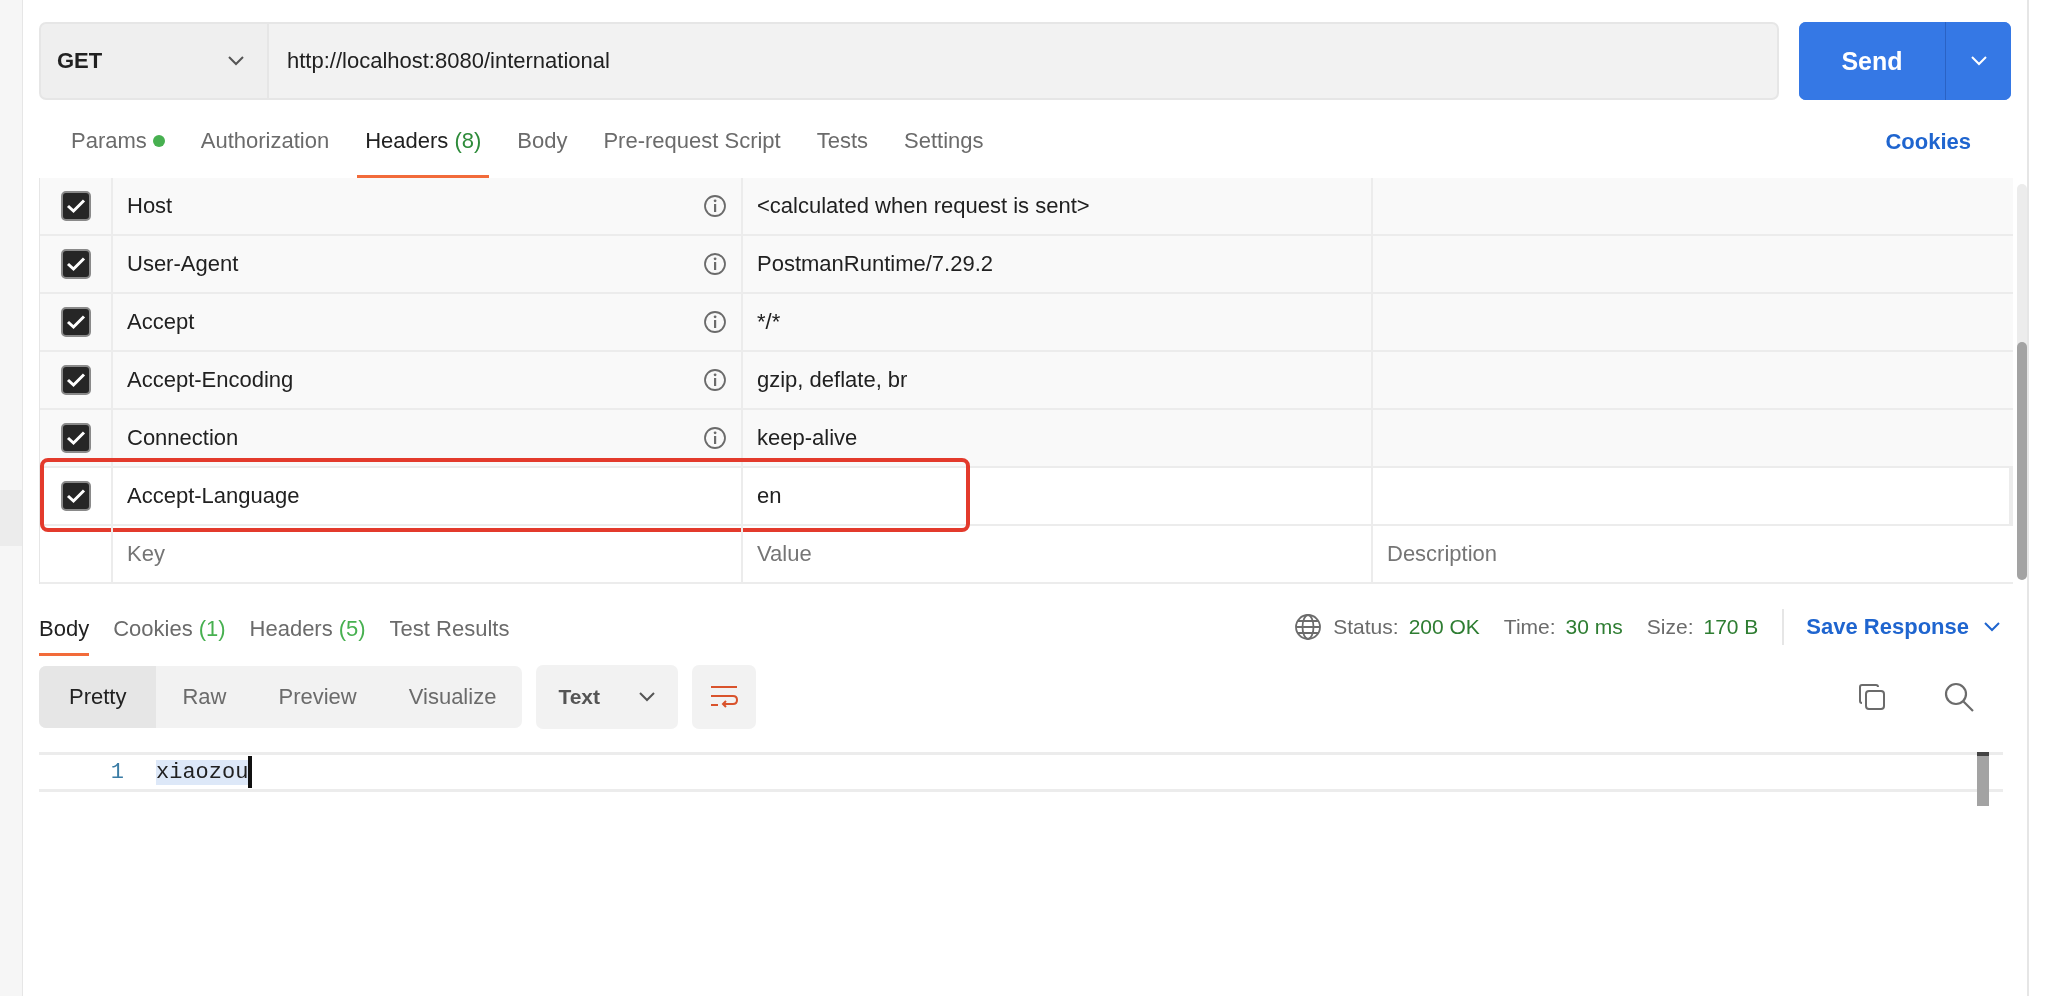 The width and height of the screenshot is (2066, 996). Describe the element at coordinates (832, 380) in the screenshot. I see `header-value: gzip, deflate, br` at that location.